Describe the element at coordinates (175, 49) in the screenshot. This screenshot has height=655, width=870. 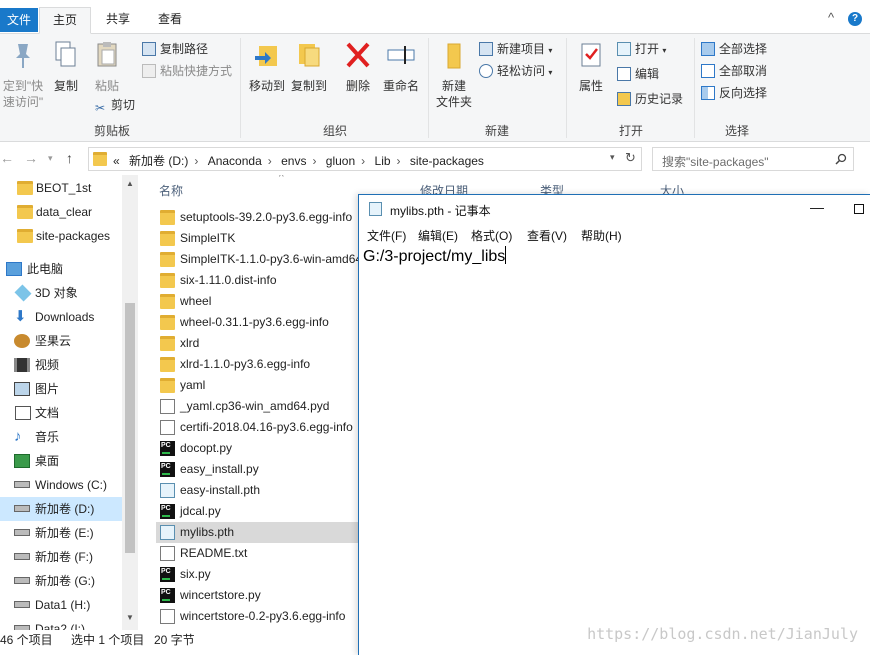
I see `copy-path-button: 复制路径` at that location.